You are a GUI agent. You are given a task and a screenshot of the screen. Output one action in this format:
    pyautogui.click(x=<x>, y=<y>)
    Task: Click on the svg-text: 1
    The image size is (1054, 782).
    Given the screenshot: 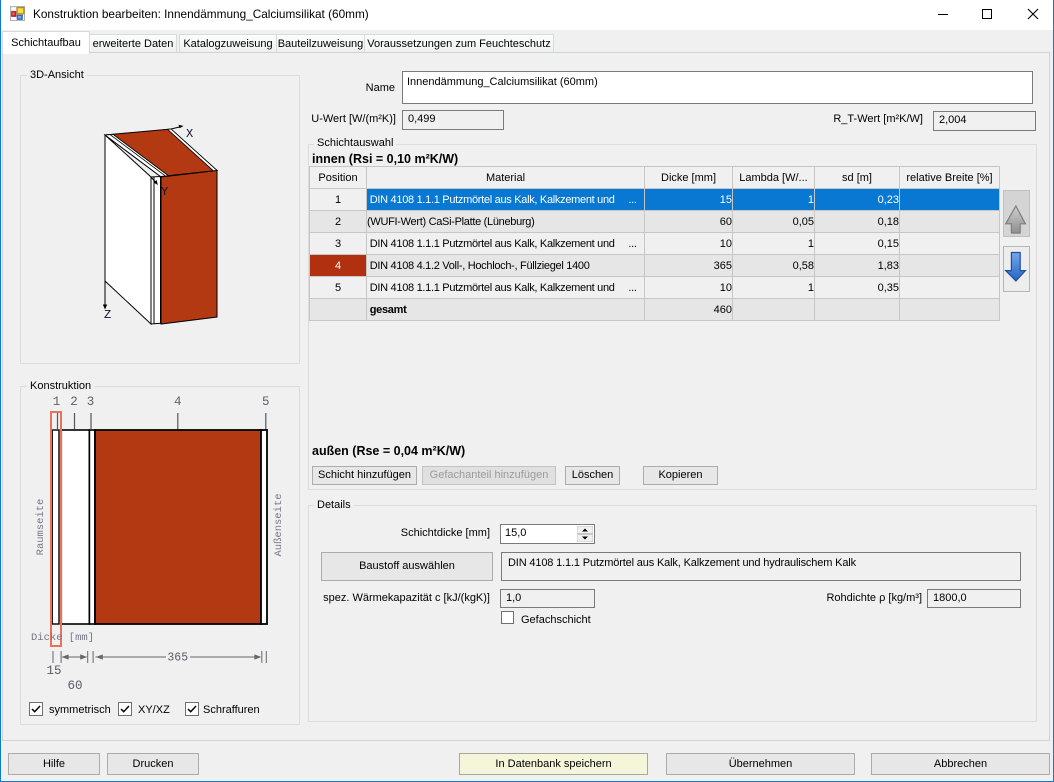 What is the action you would take?
    pyautogui.click(x=57, y=402)
    